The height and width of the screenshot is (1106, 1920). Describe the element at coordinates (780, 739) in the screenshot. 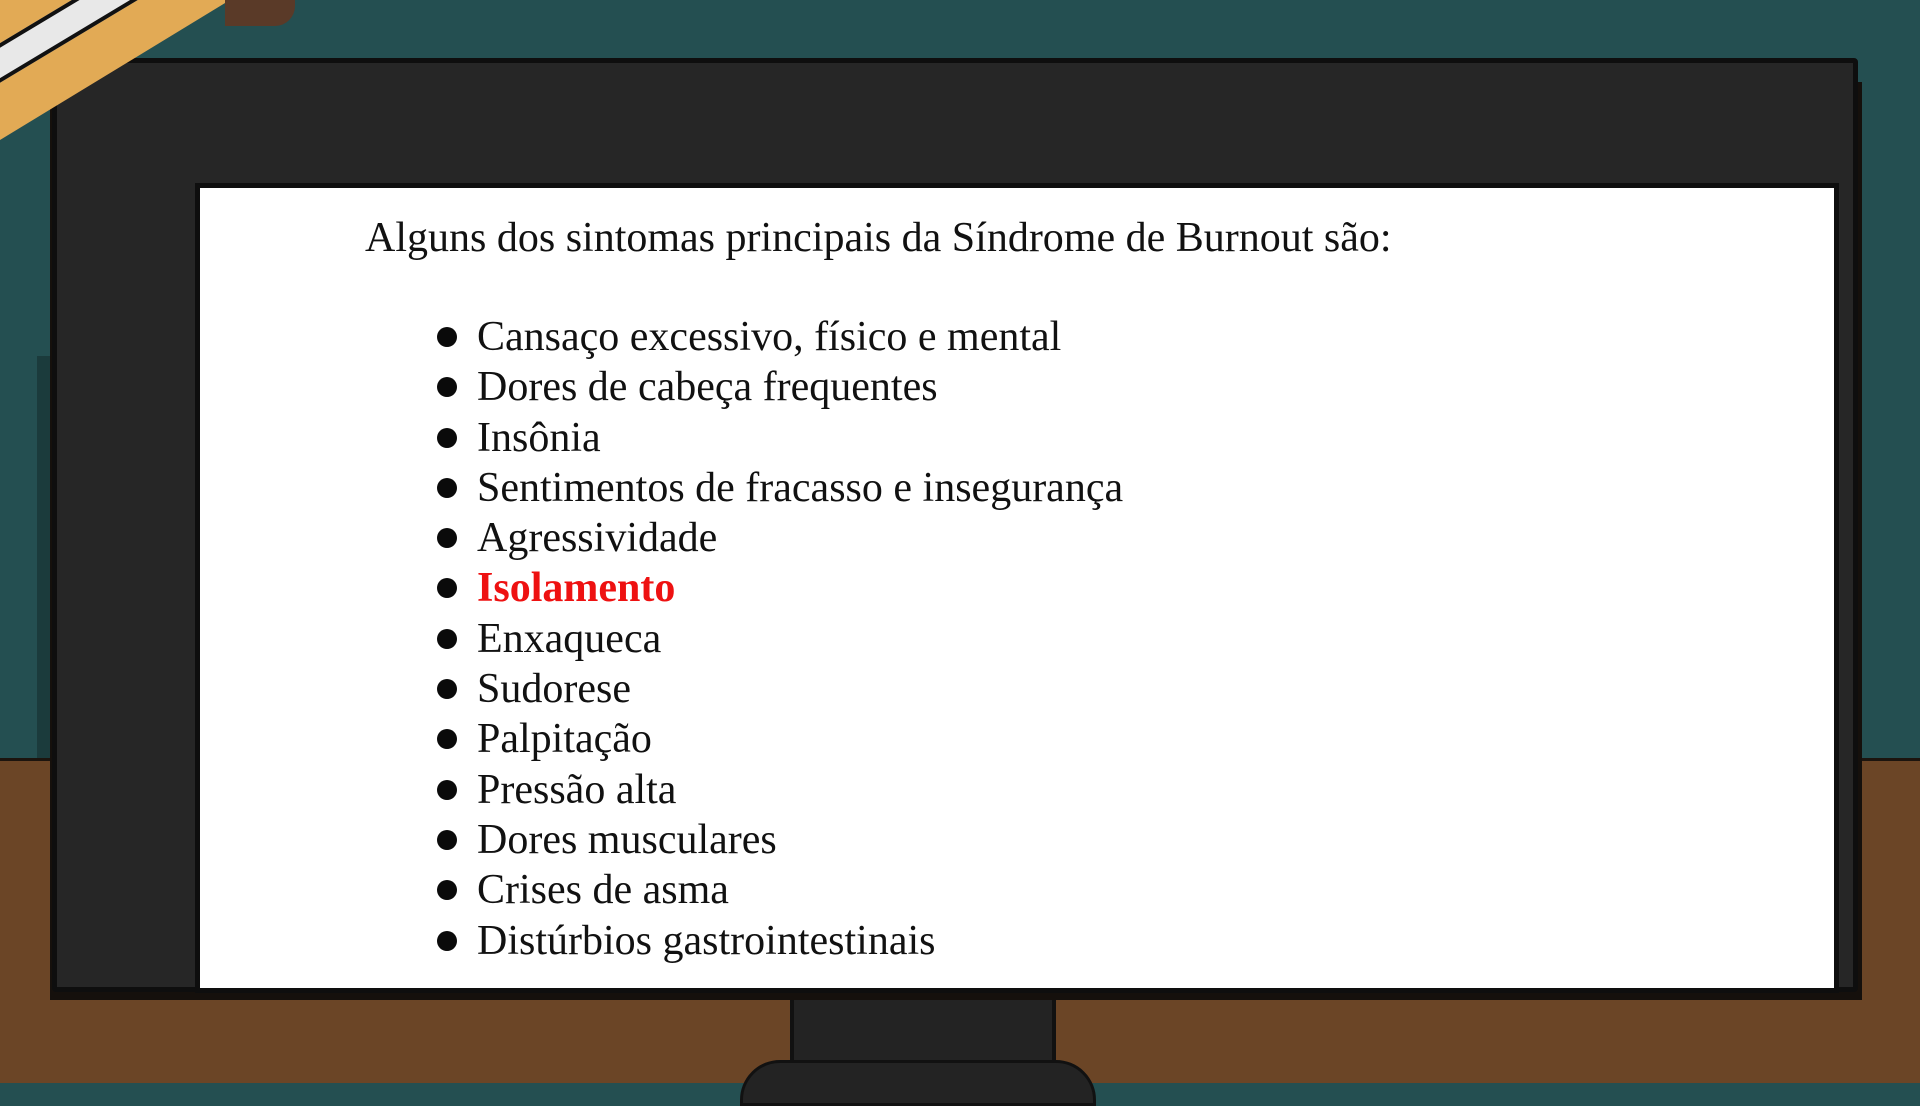

I see `list-item: Palpitação` at that location.